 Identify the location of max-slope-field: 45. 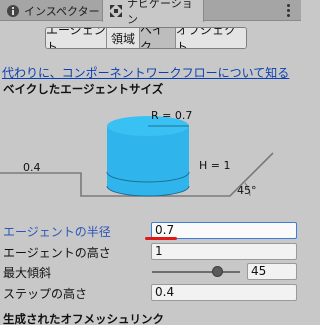
(272, 271).